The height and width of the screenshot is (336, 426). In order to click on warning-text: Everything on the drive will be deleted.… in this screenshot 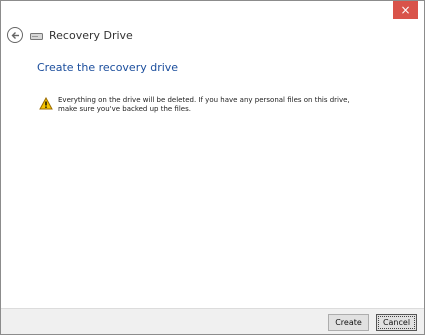, I will do `click(204, 104)`.